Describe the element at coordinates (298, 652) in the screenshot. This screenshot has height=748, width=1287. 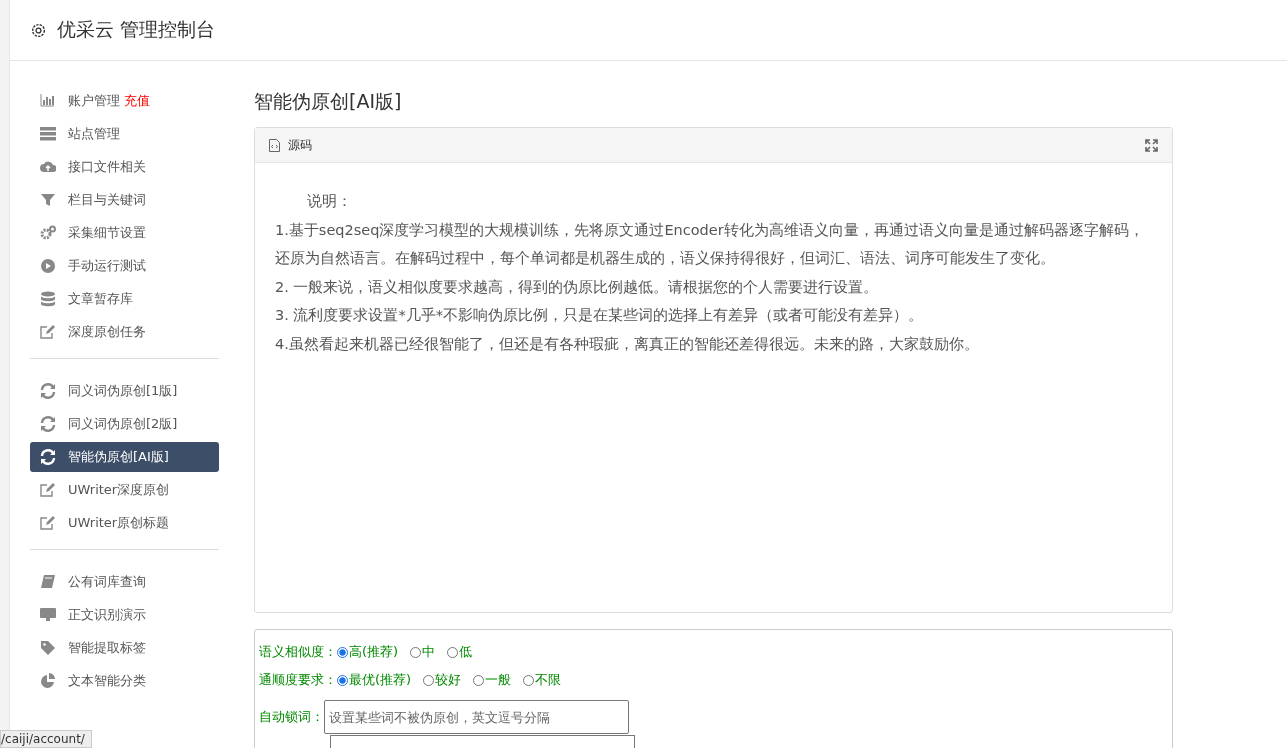
I see `field-label: 语义相似度：` at that location.